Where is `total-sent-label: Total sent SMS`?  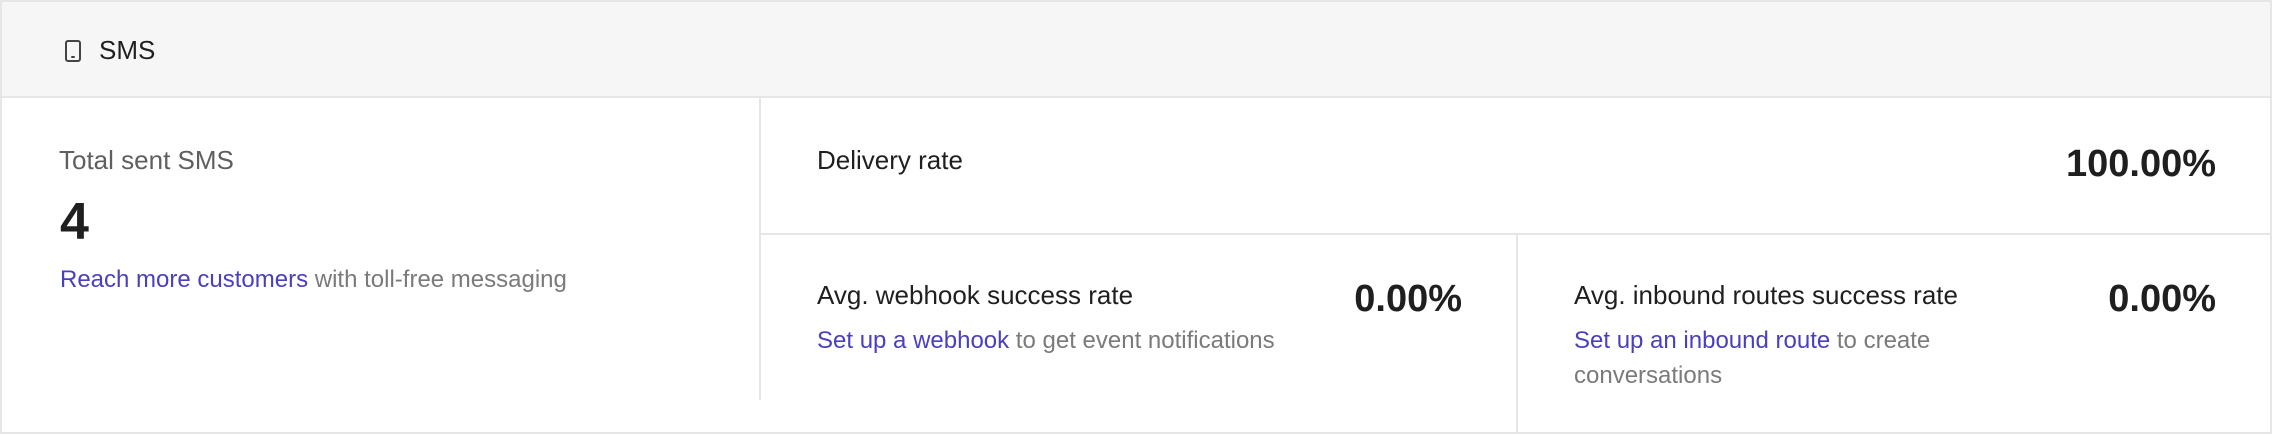
total-sent-label: Total sent SMS is located at coordinates (146, 160).